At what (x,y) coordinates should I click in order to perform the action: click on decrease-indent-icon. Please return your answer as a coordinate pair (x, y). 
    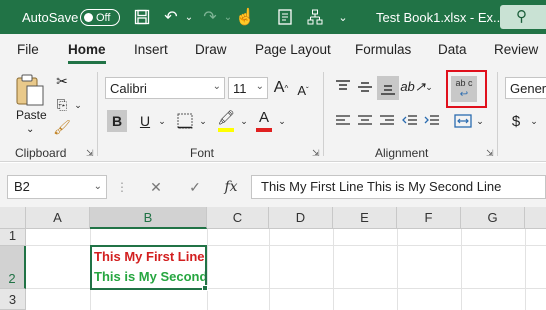
    Looking at the image, I should click on (410, 121).